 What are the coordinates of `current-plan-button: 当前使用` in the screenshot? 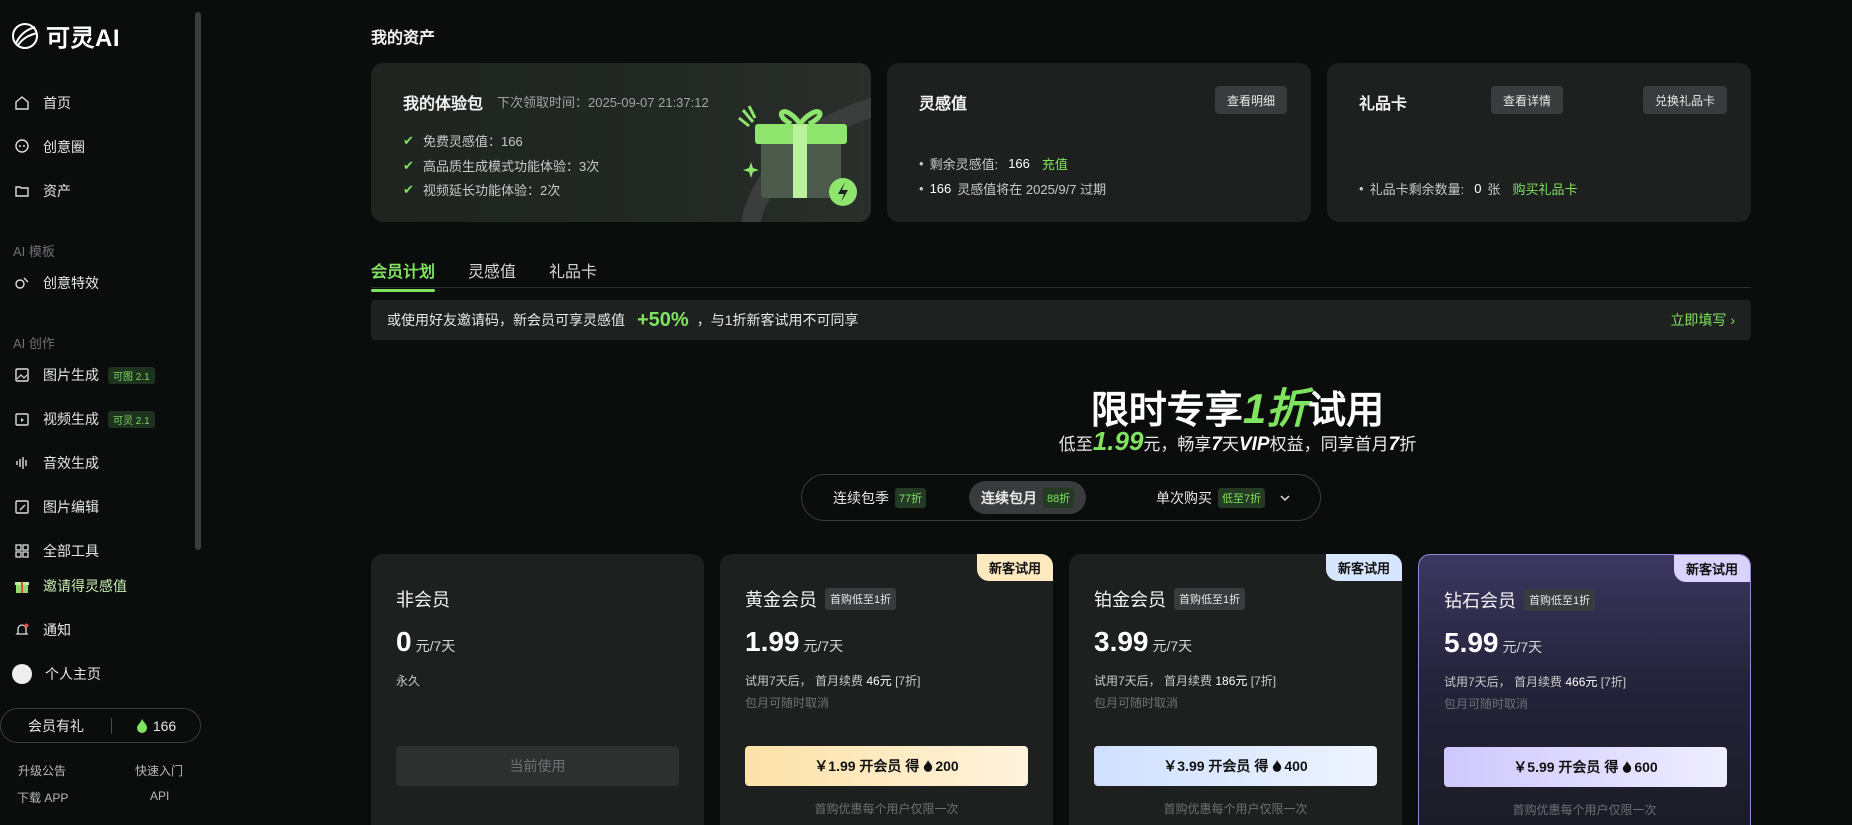 It's located at (537, 766).